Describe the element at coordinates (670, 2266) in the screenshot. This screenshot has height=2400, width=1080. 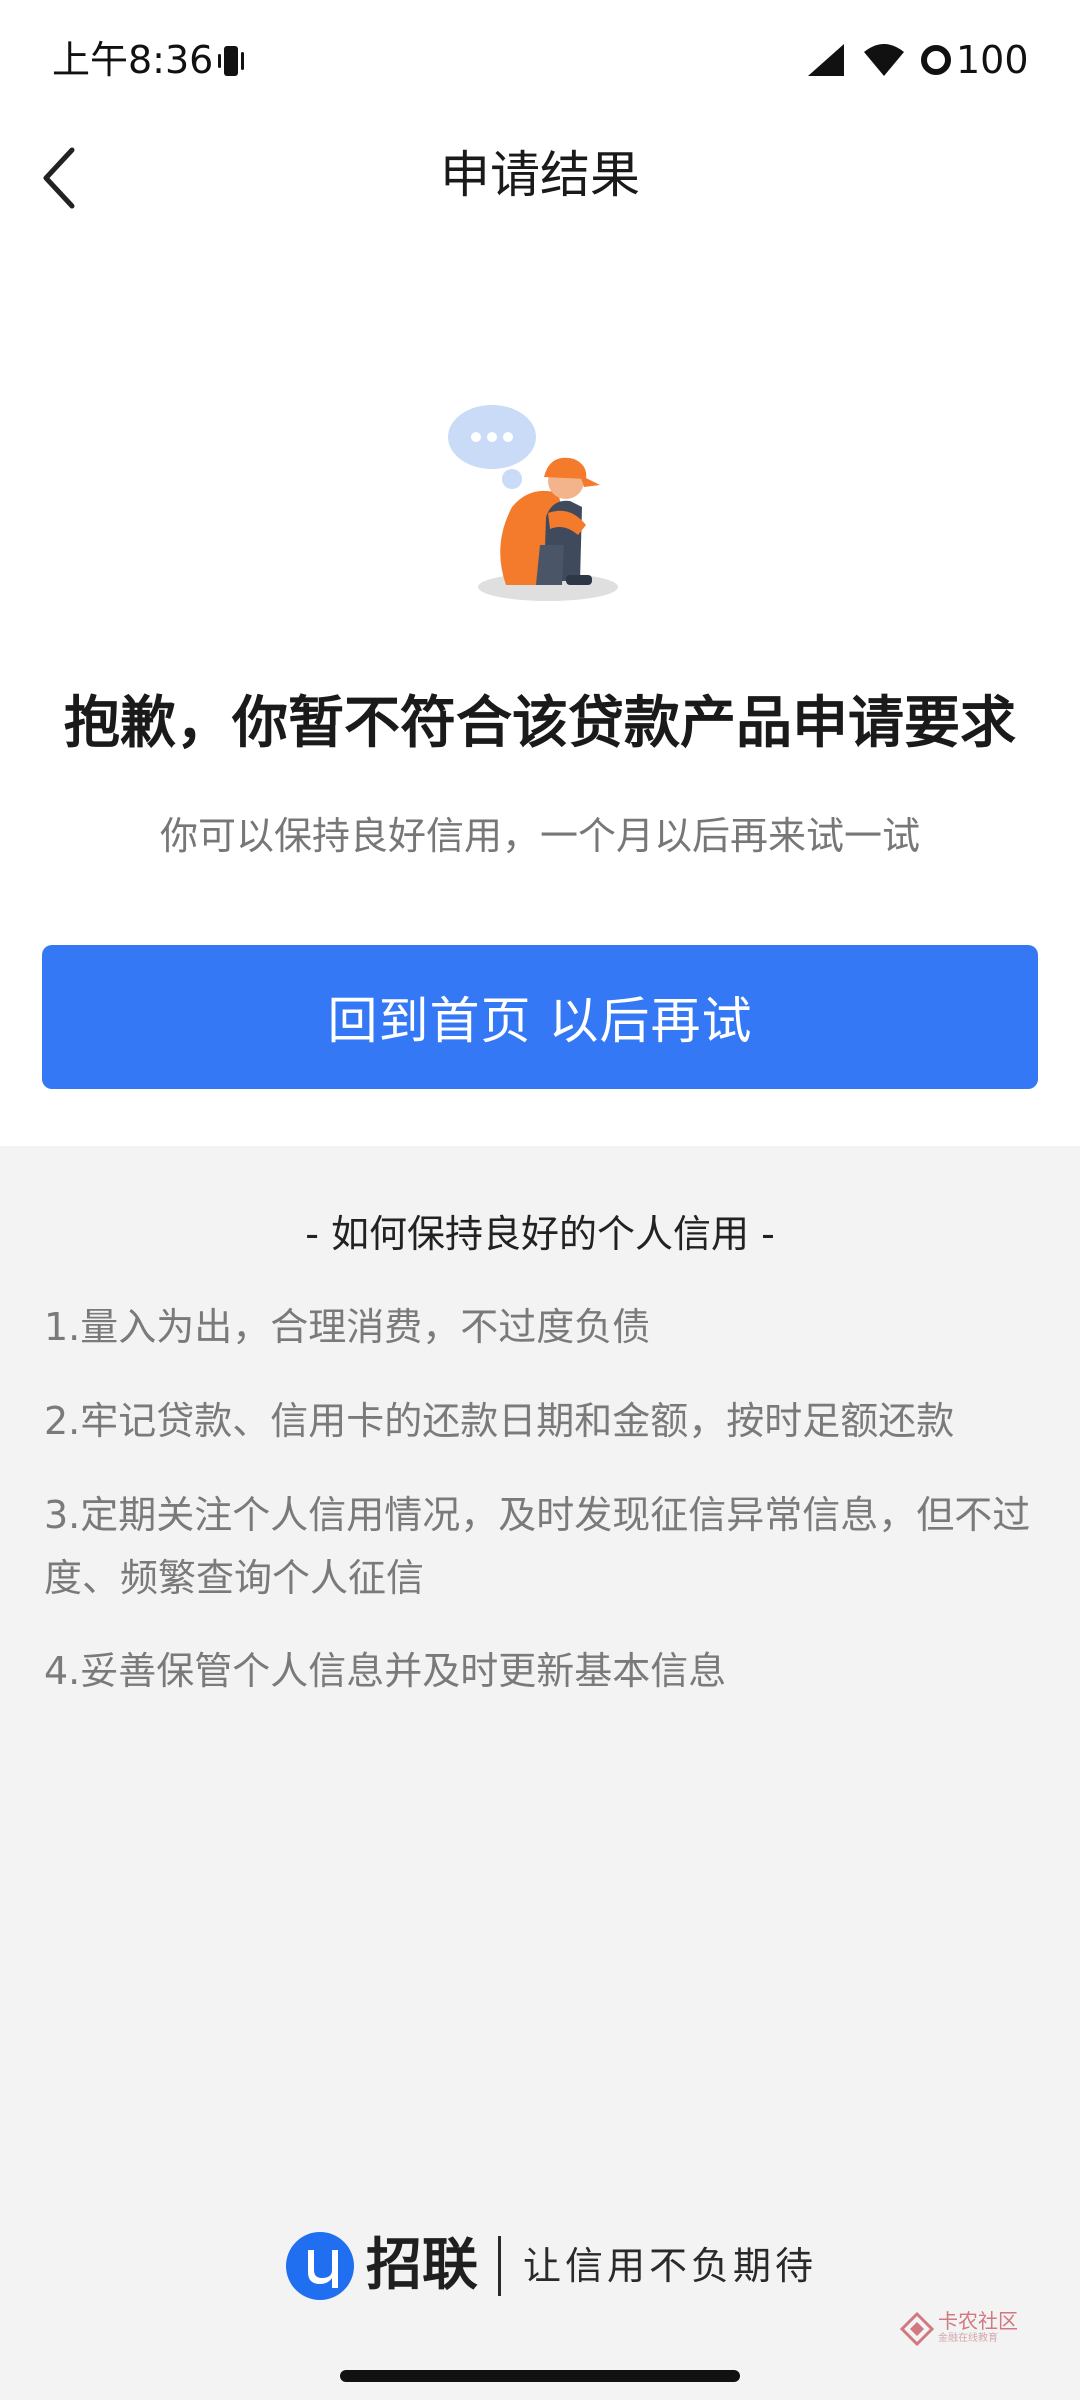
I see `brand-slogan: 让信用不负期待` at that location.